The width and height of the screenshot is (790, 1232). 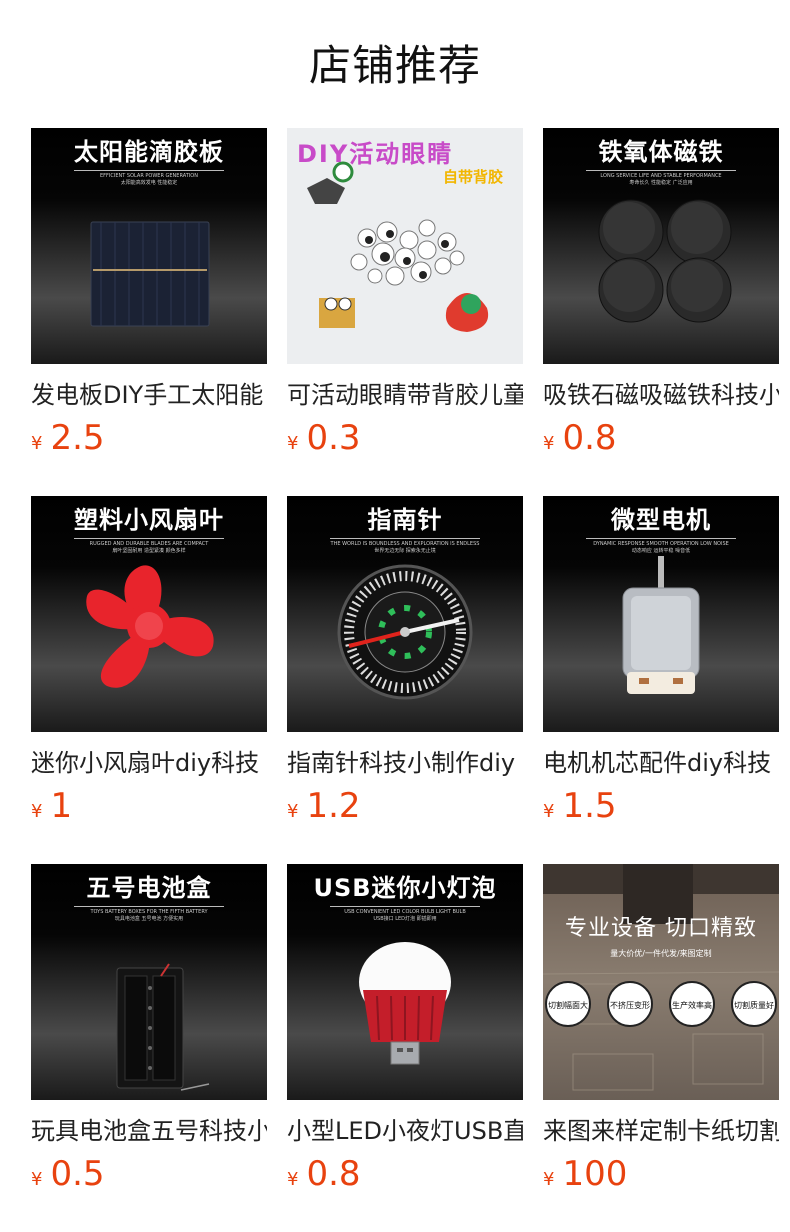 I want to click on image-subtitle: USB CONVENIENT LED COLOR BULB LIGHT BULB, so click(x=405, y=912).